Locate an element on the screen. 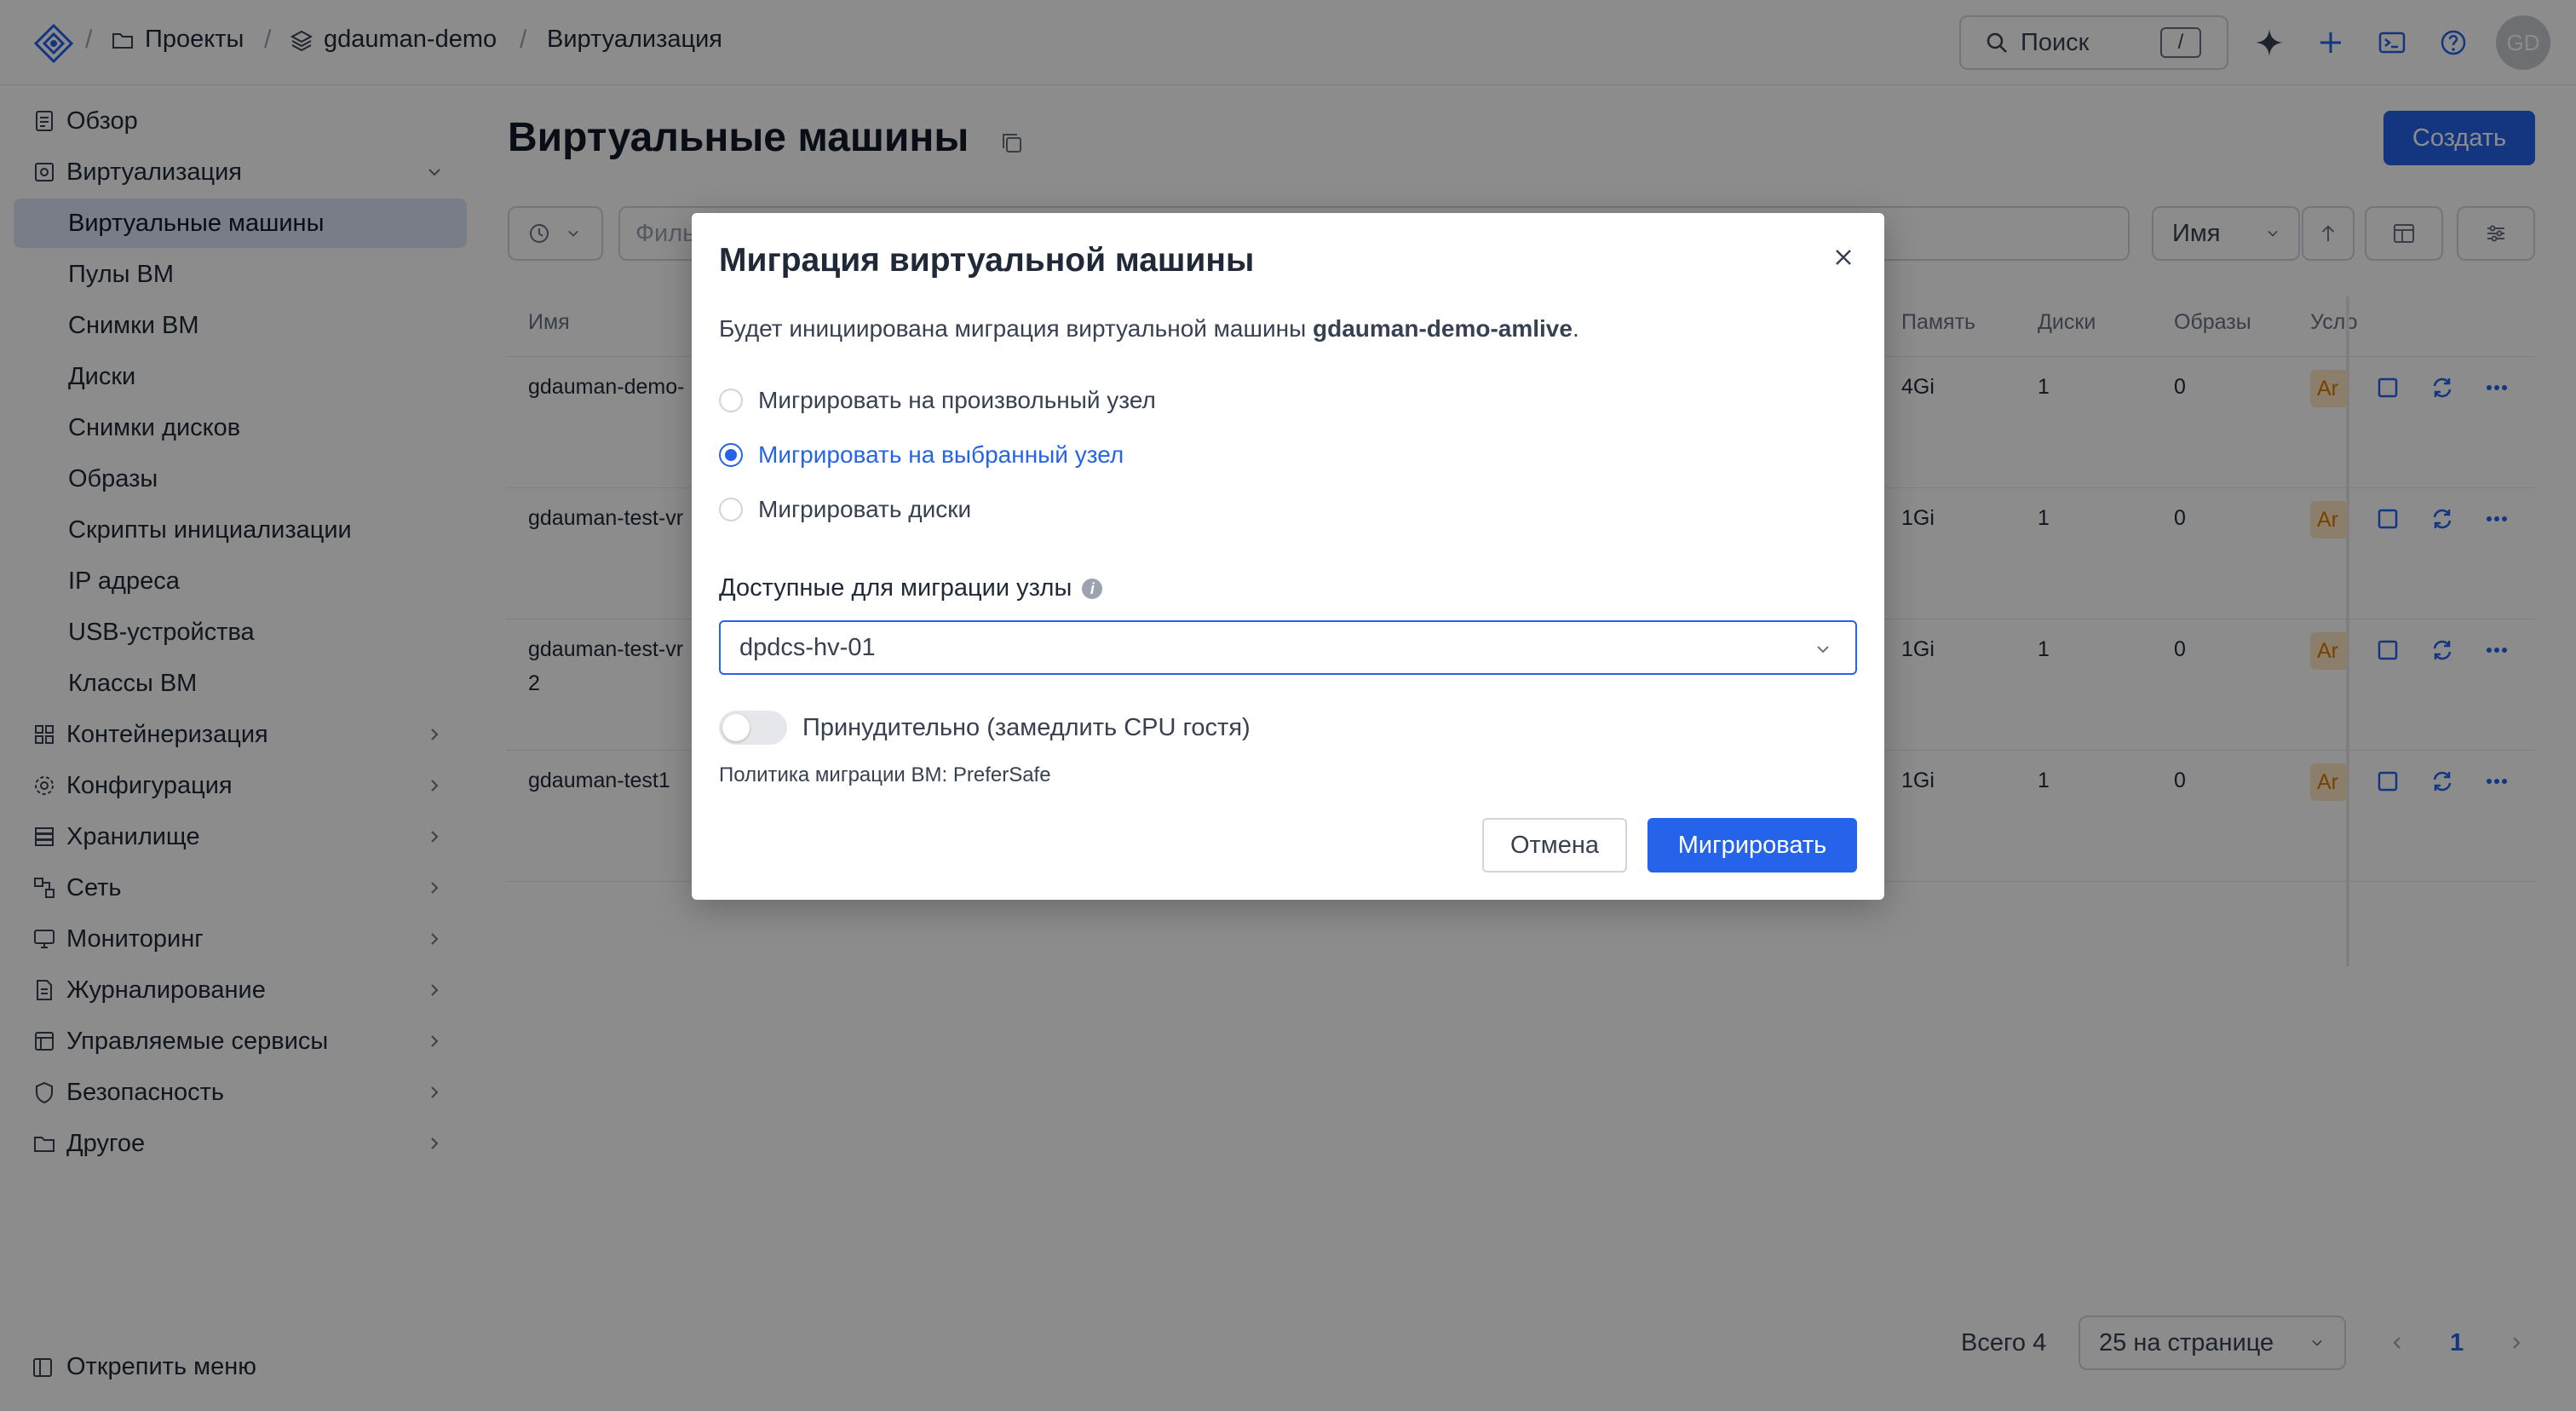 This screenshot has width=2576, height=1411. option-label: Мигрировать на произвольный узел is located at coordinates (957, 400).